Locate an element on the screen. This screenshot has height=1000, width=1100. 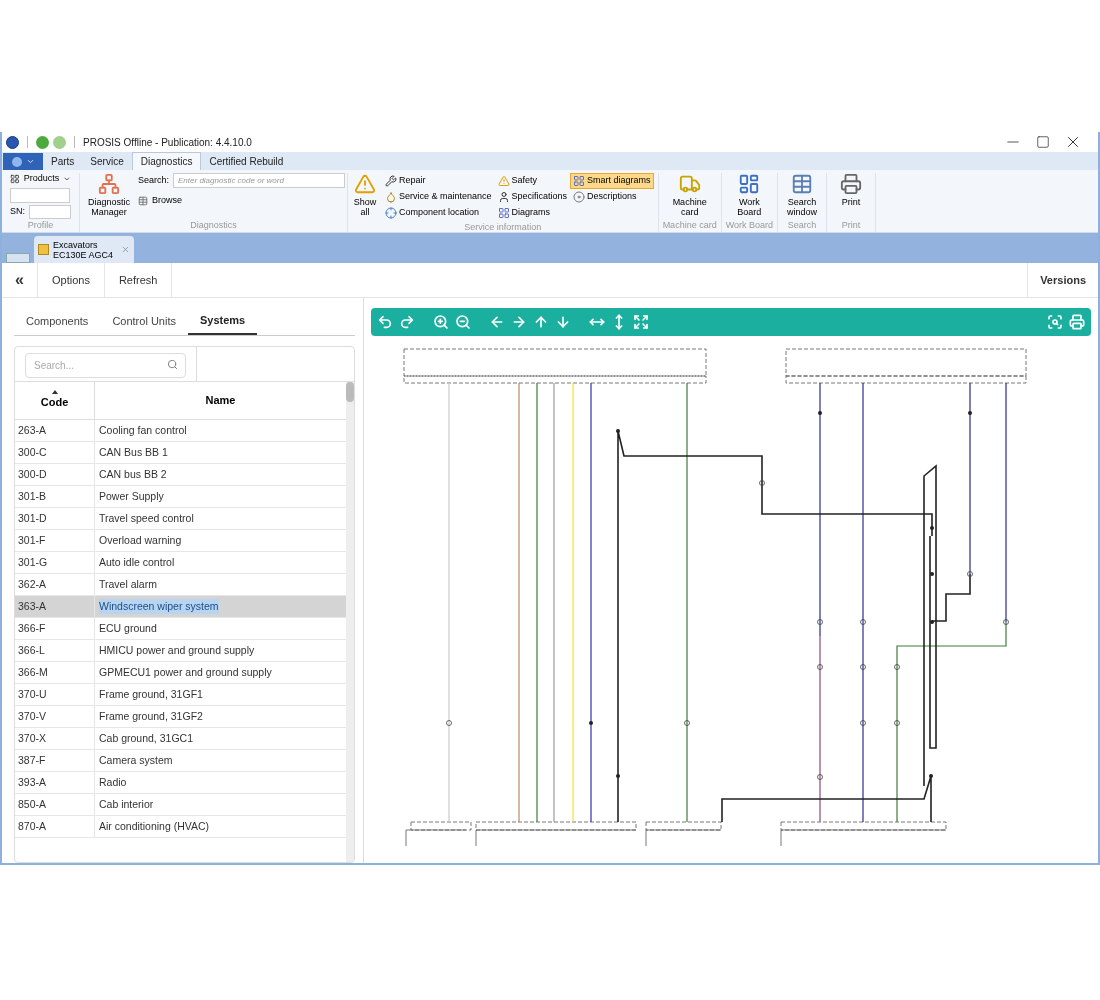
table-row: 300-C CAN Bus BB 1 is located at coordinates (180, 453).